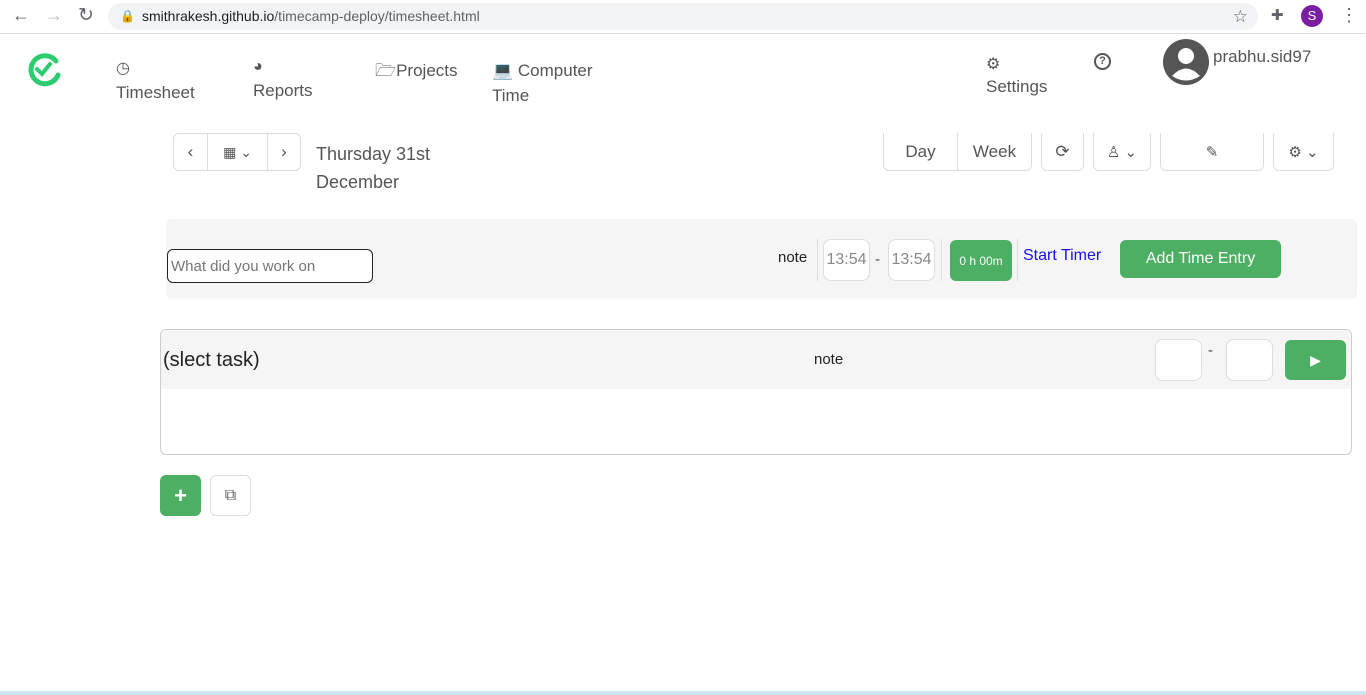 Image resolution: width=1366 pixels, height=695 pixels. Describe the element at coordinates (1102, 61) in the screenshot. I see `help-icon: ?` at that location.